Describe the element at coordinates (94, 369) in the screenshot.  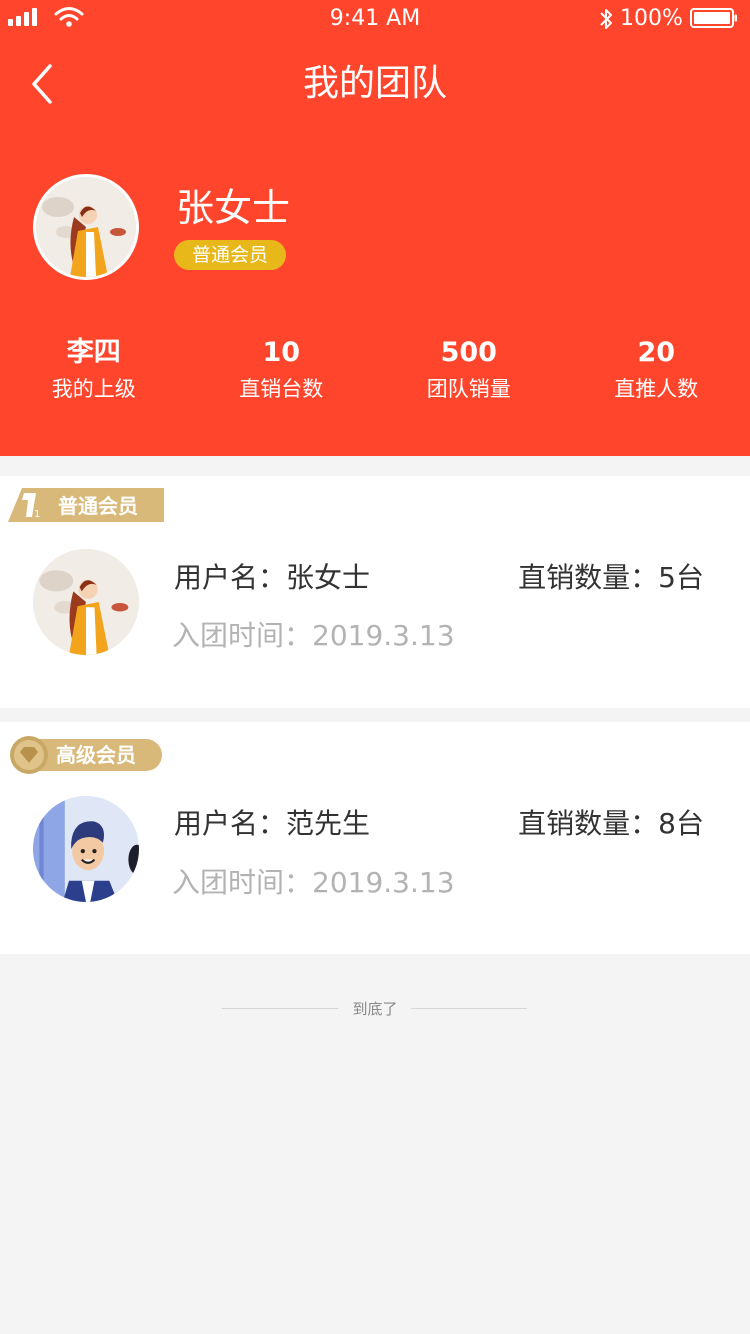
I see `stat-superior: 李四 我的上级` at that location.